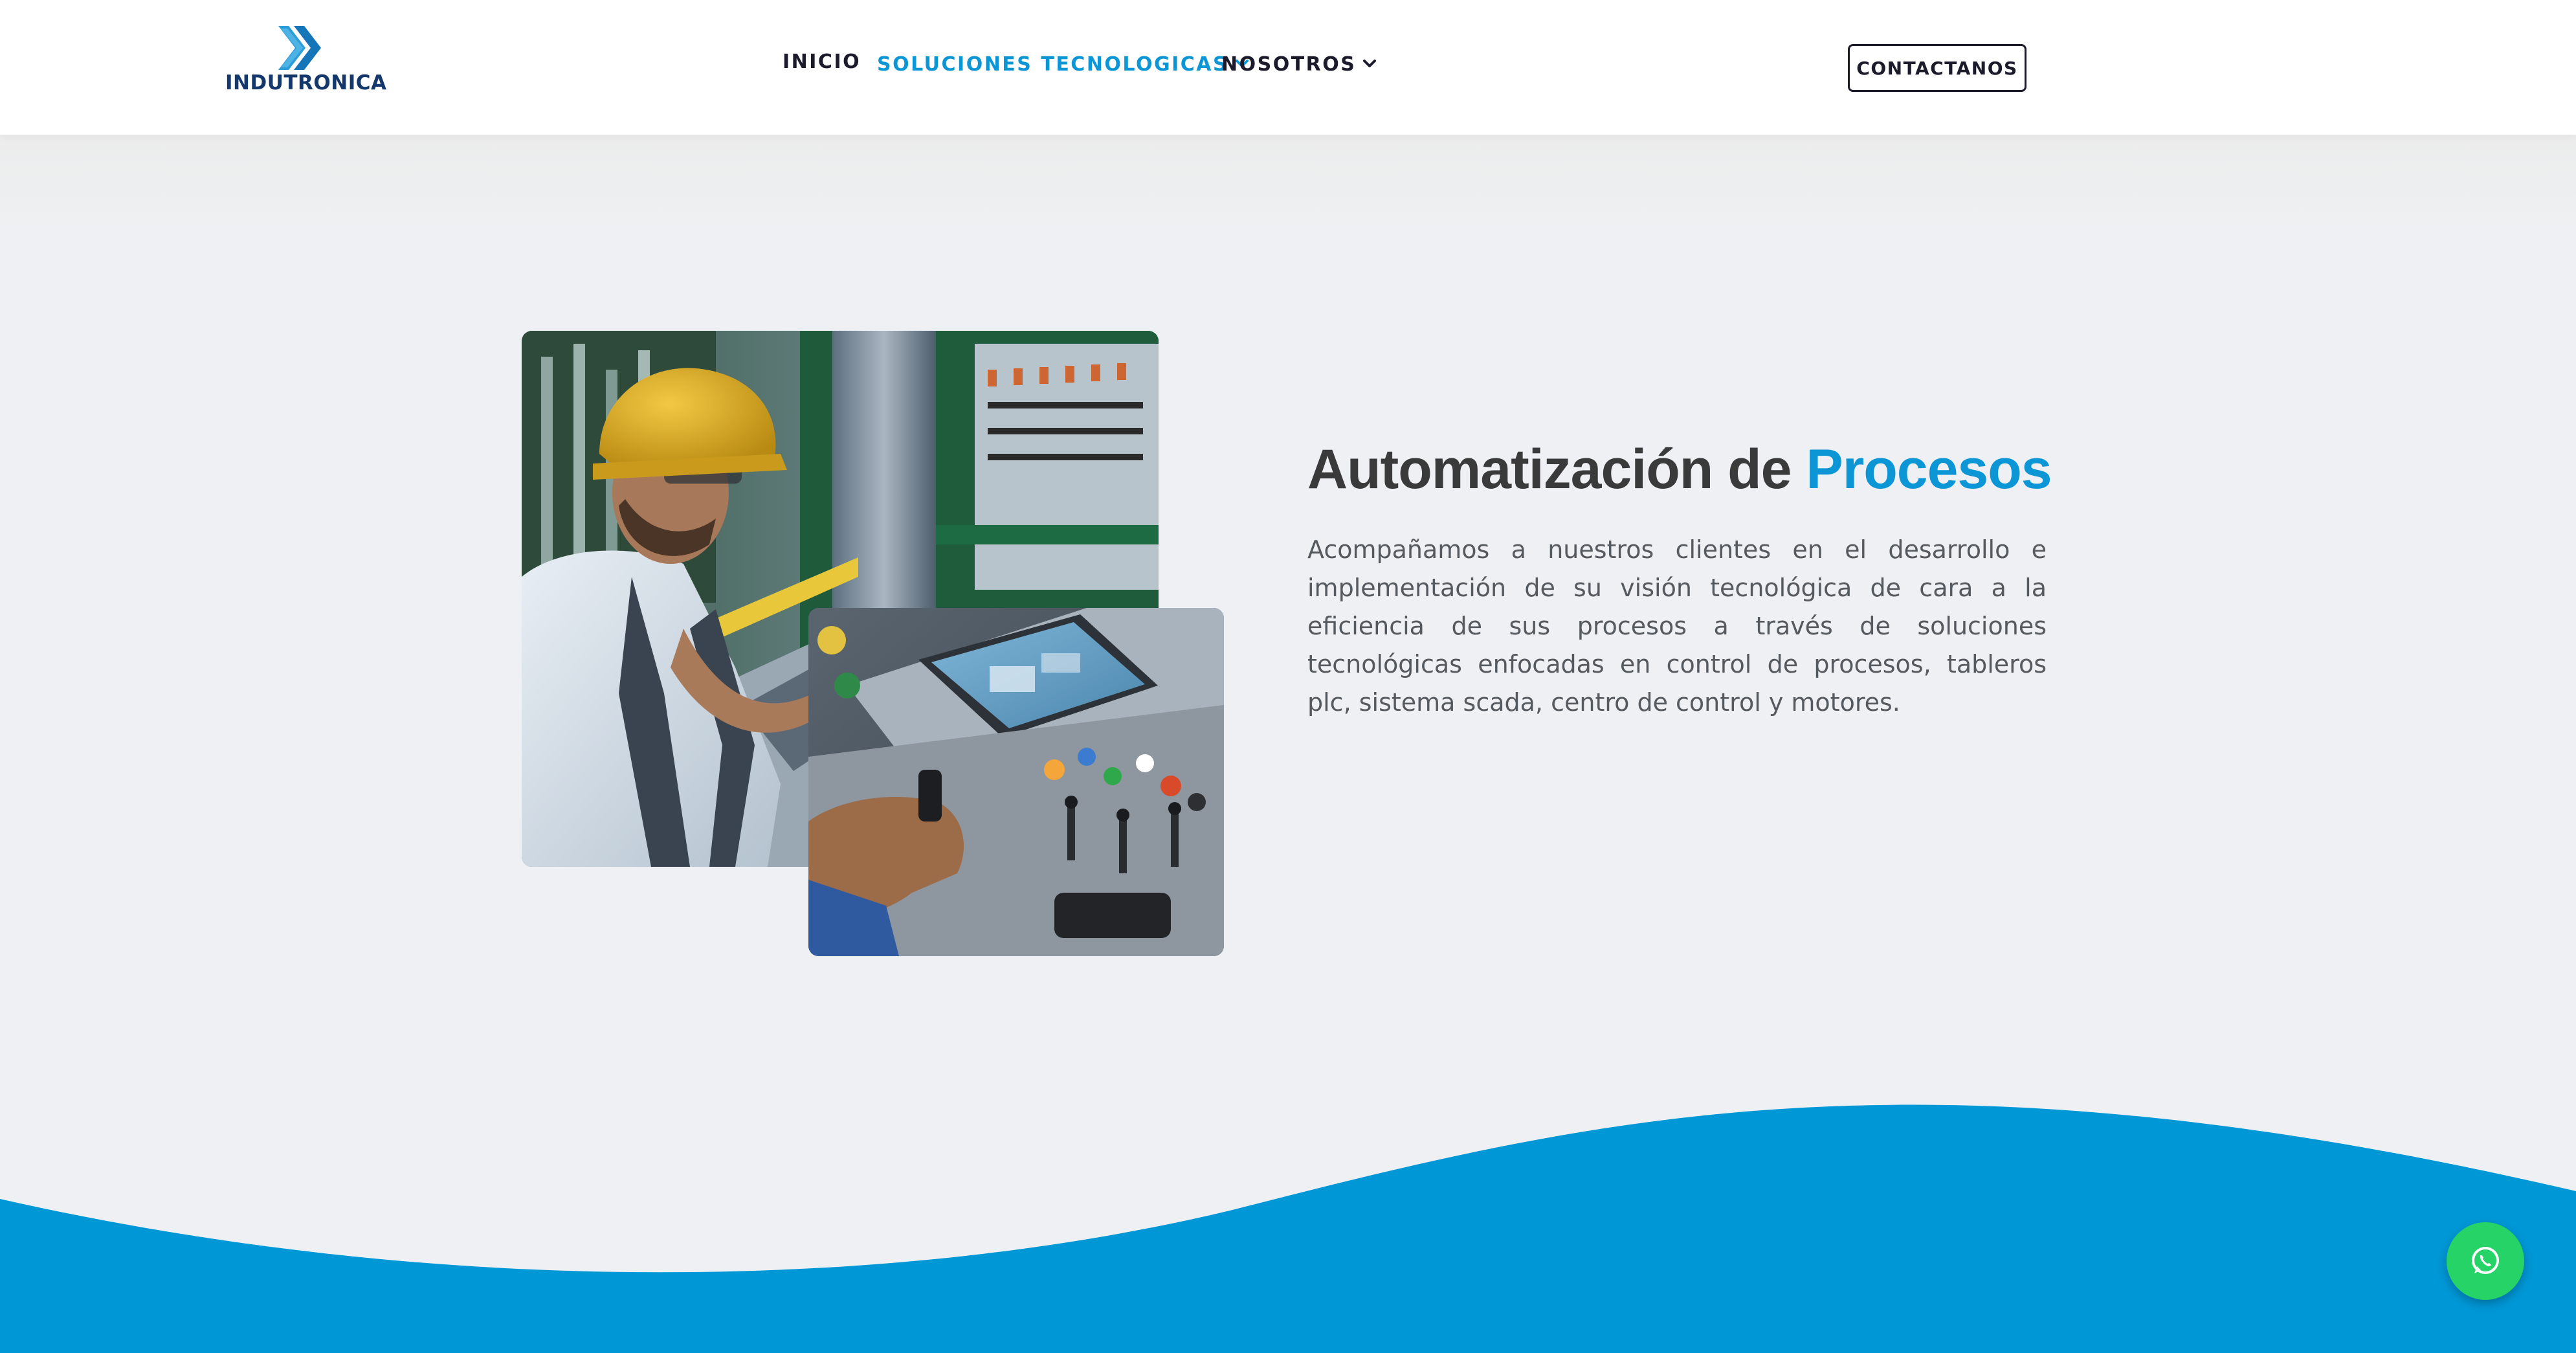  I want to click on whatsapp-button, so click(2485, 1261).